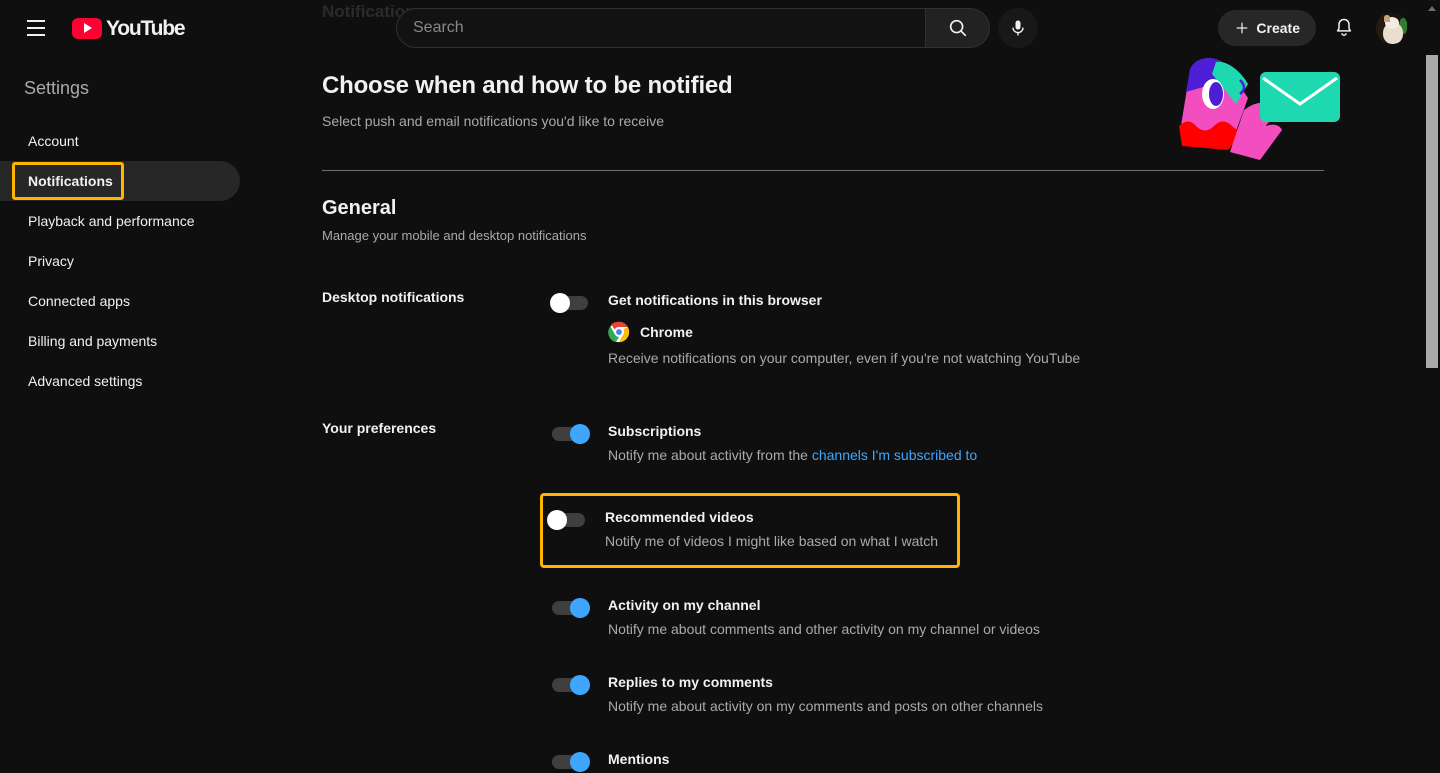 Image resolution: width=1440 pixels, height=773 pixels. Describe the element at coordinates (379, 428) in the screenshot. I see `group-label-your-preferences: Your preferences` at that location.